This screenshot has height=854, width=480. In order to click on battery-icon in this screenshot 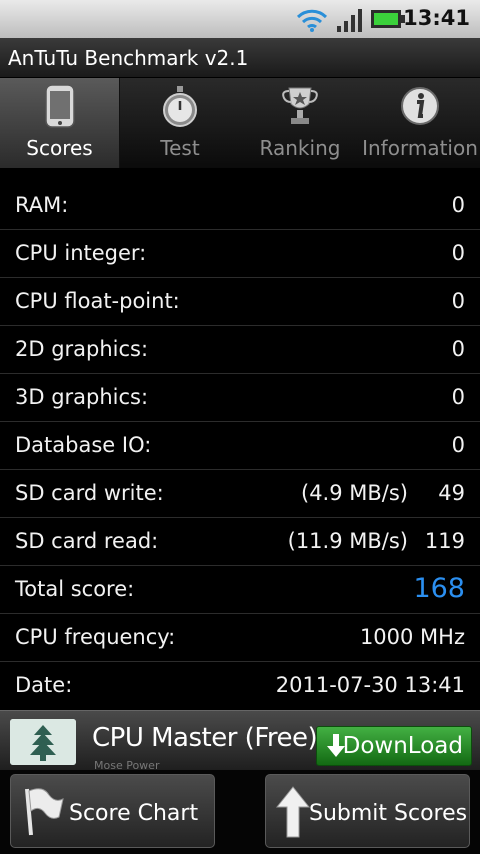, I will do `click(388, 19)`.